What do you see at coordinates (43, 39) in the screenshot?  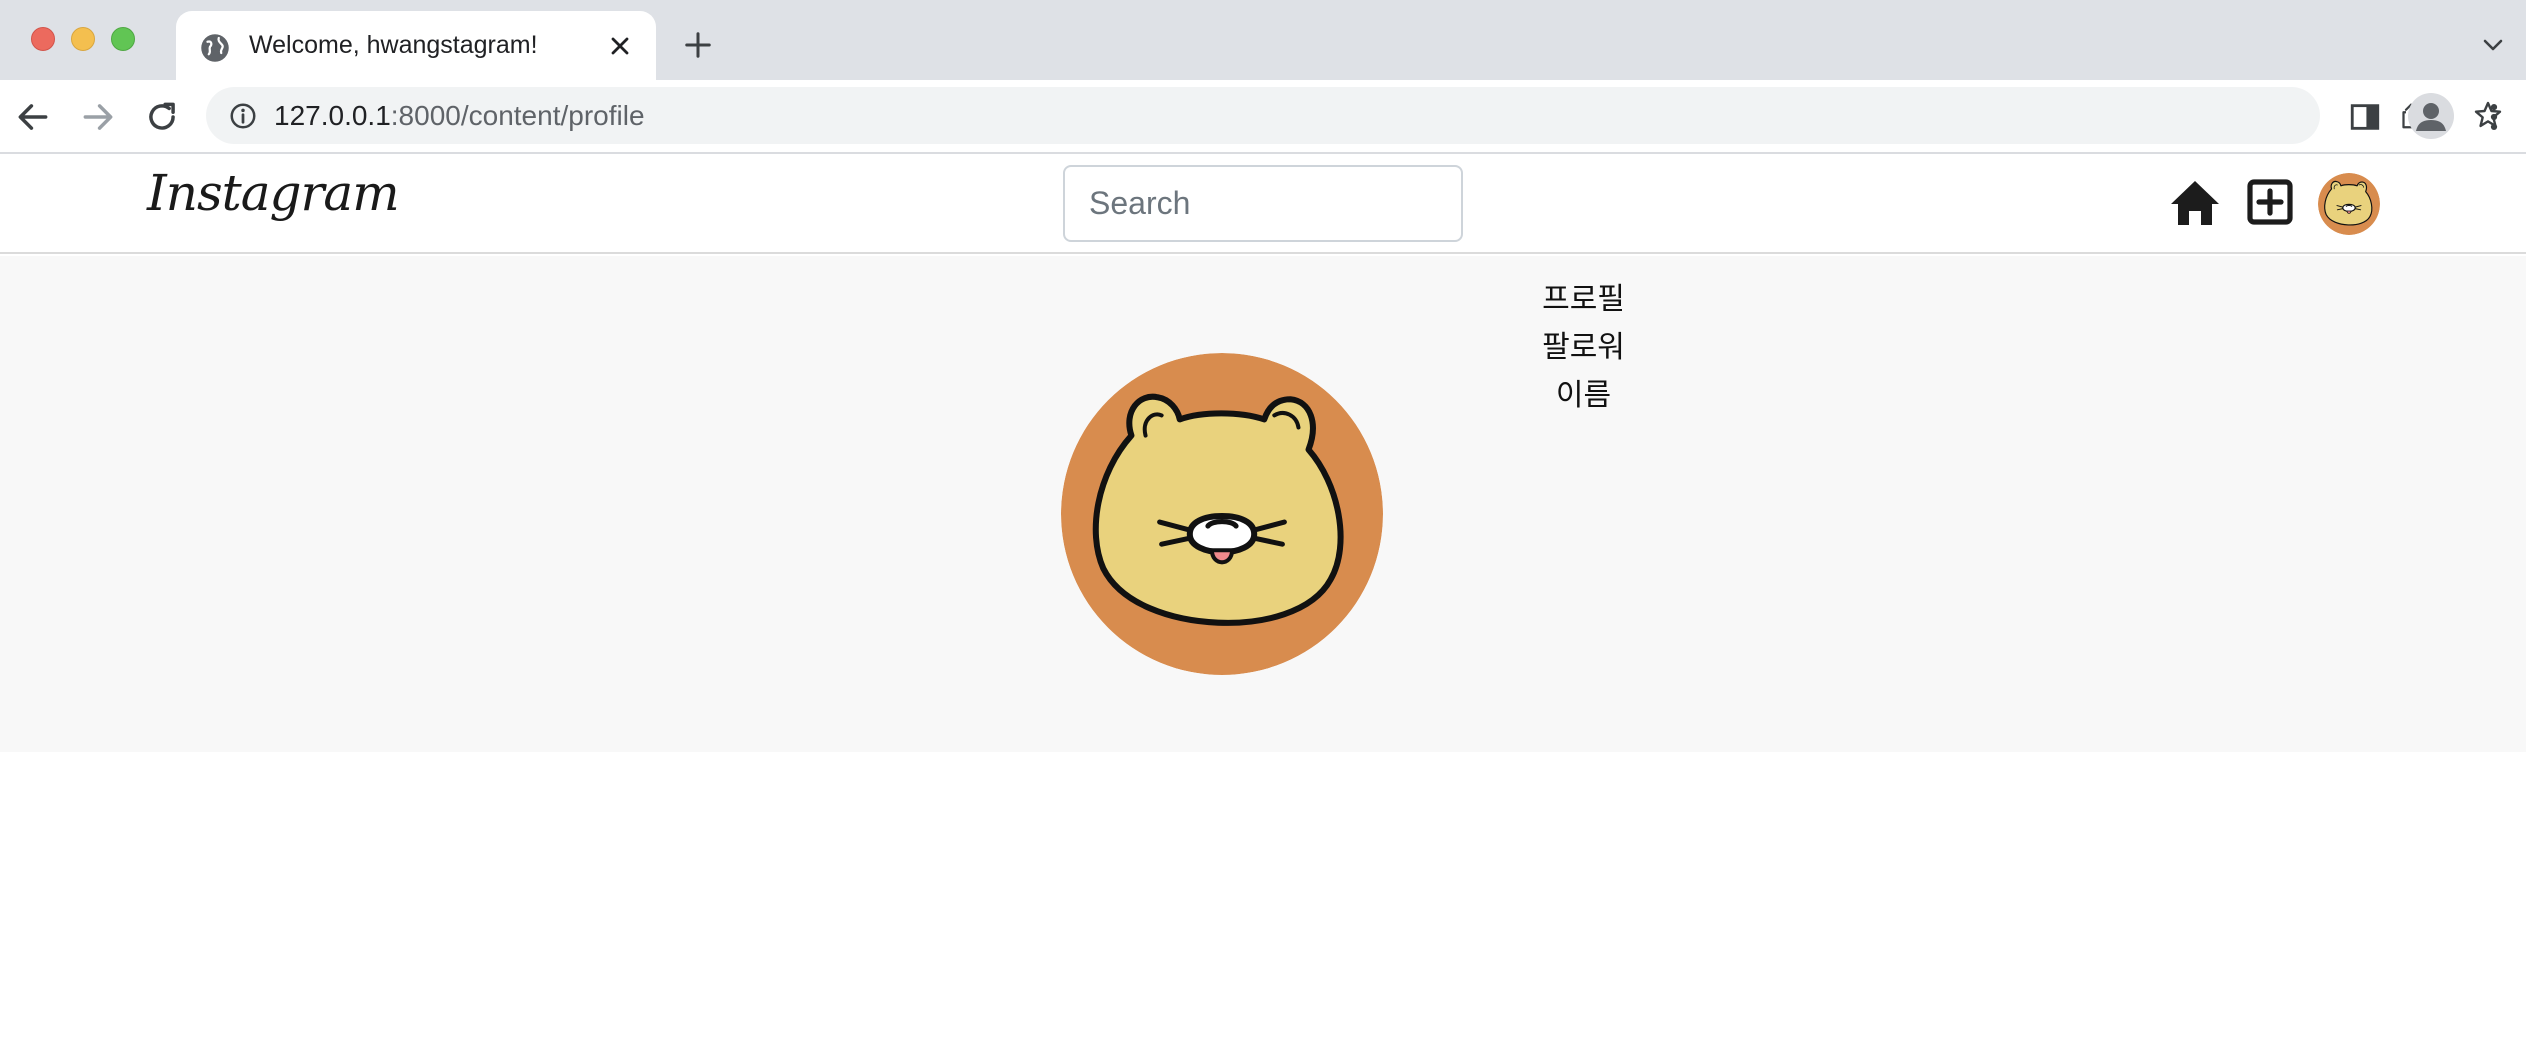 I see `window-close-button` at bounding box center [43, 39].